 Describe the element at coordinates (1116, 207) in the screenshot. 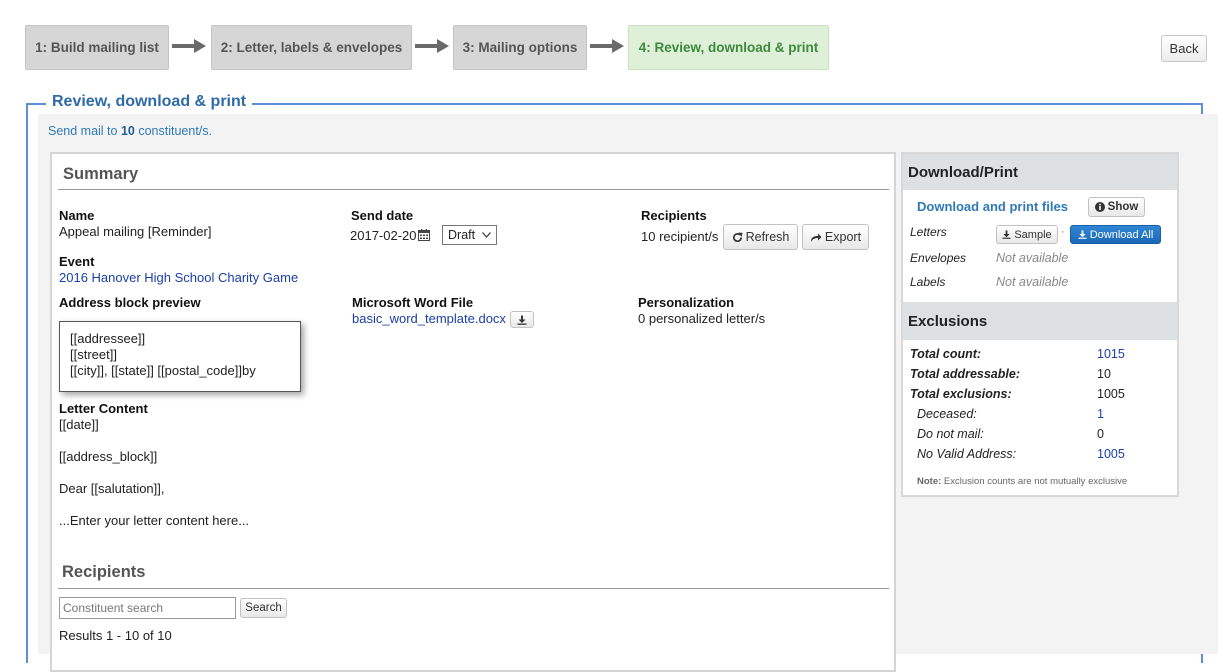

I see `show-files-button: Show` at that location.